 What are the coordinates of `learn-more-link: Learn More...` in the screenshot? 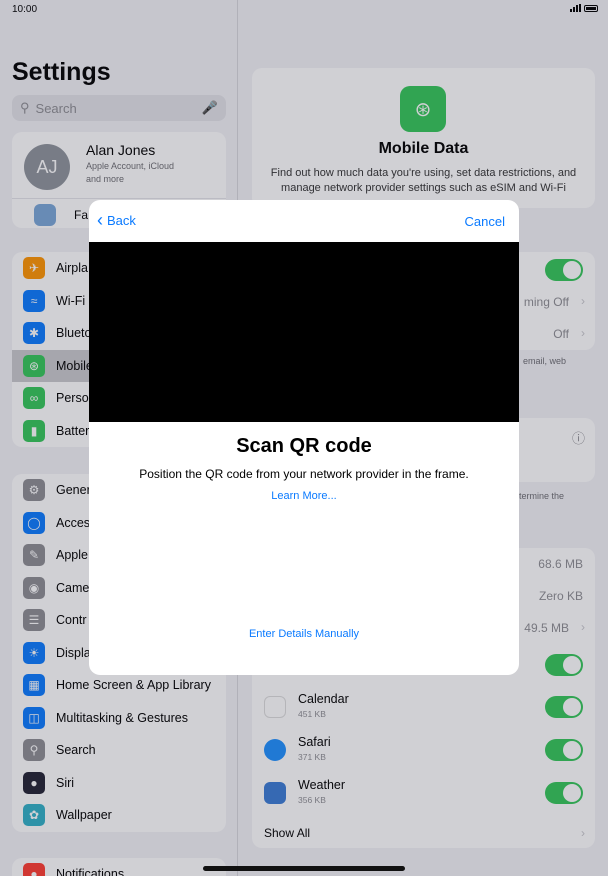 It's located at (304, 496).